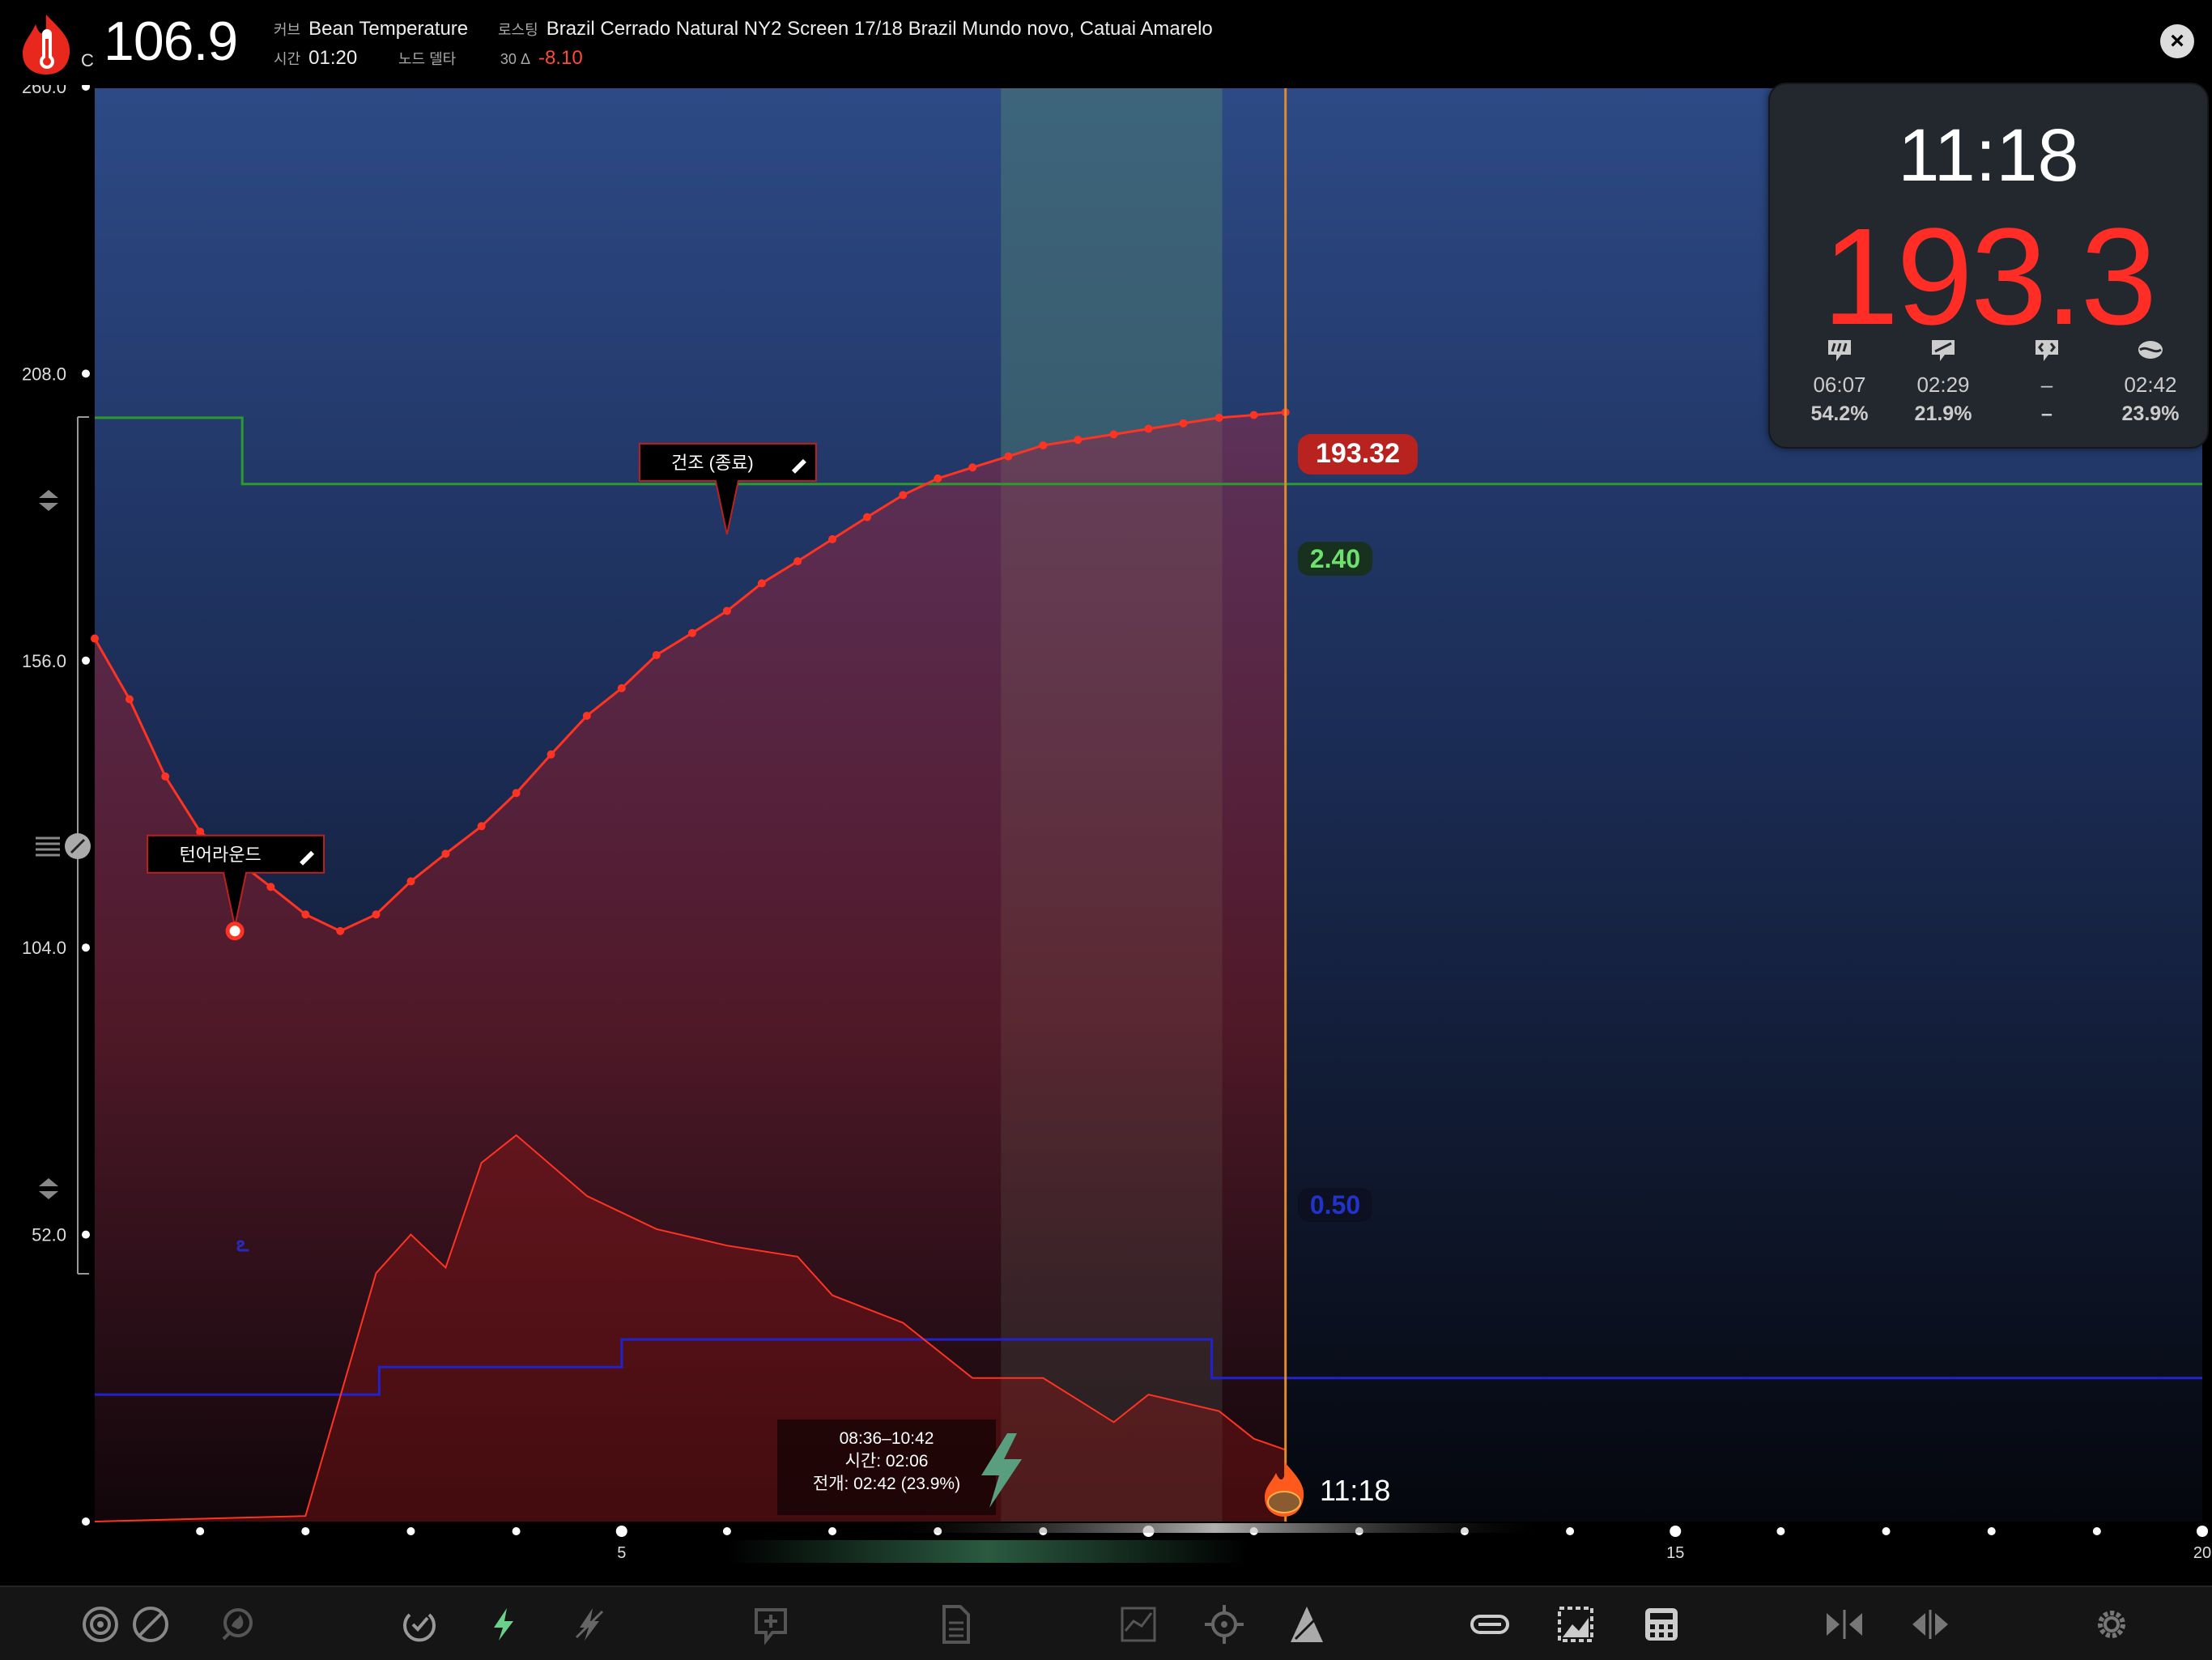 This screenshot has width=2212, height=1660. What do you see at coordinates (2112, 1624) in the screenshot?
I see `settings-icon` at bounding box center [2112, 1624].